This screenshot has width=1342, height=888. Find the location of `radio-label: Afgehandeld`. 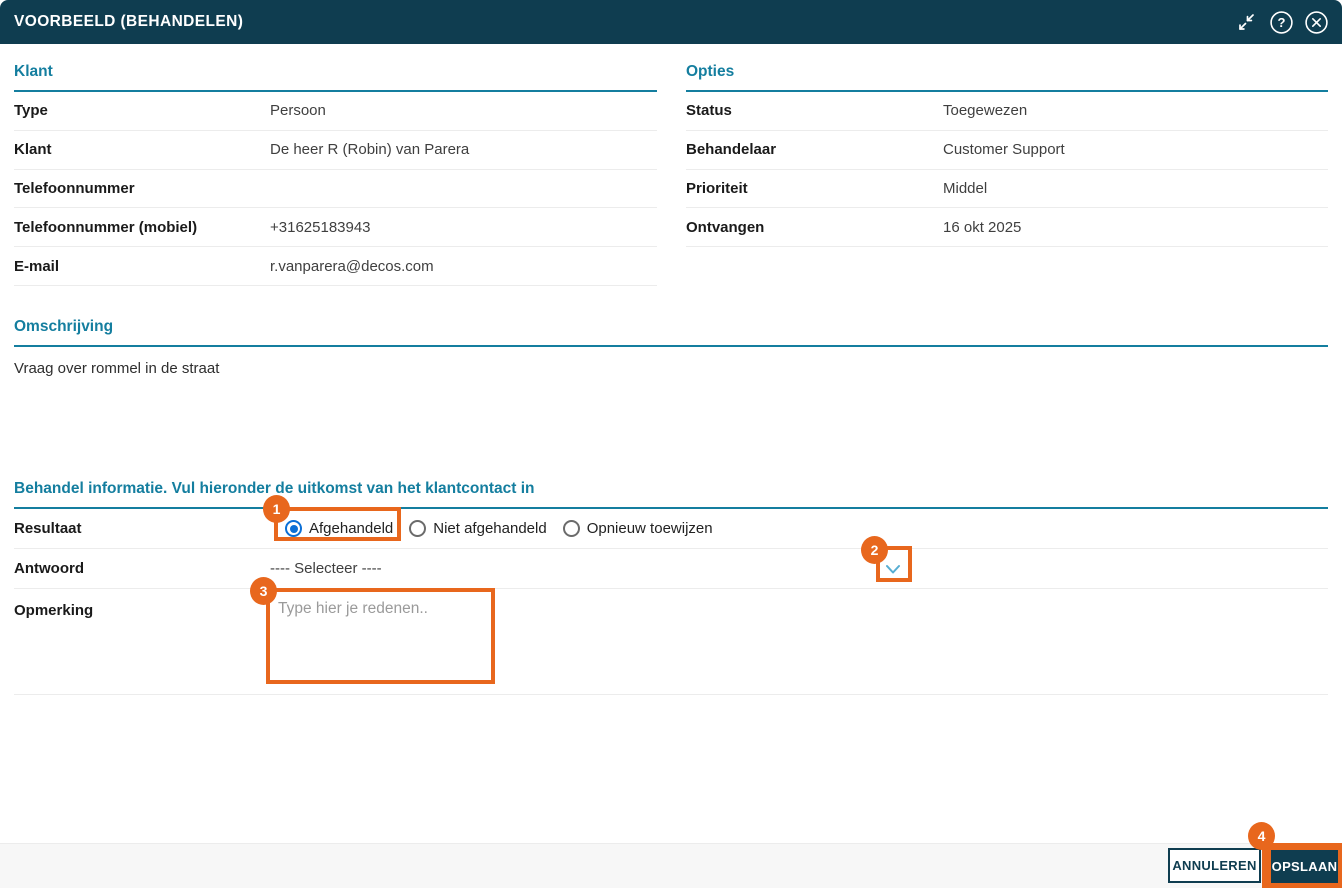

radio-label: Afgehandeld is located at coordinates (351, 528).